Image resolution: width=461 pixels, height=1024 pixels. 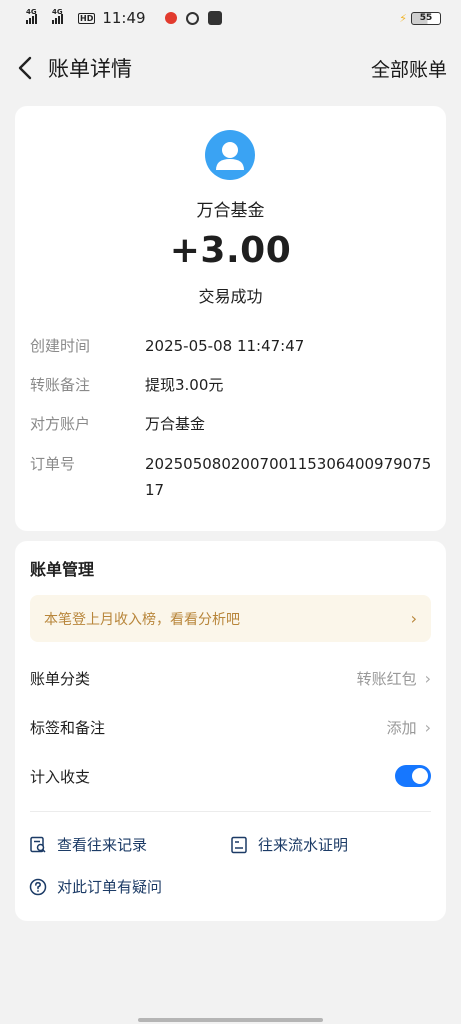 I want to click on user-icon, so click(x=230, y=156).